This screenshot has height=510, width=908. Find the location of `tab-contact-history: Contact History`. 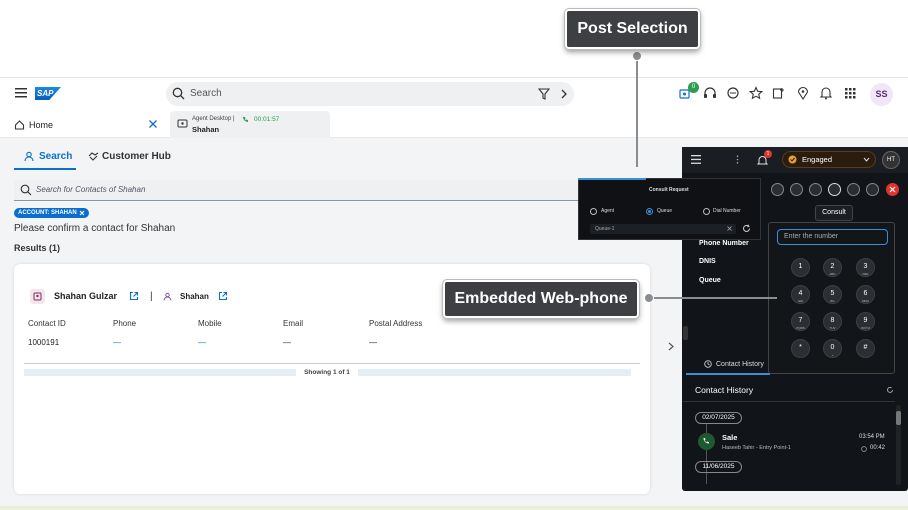

tab-contact-history: Contact History is located at coordinates (728, 365).